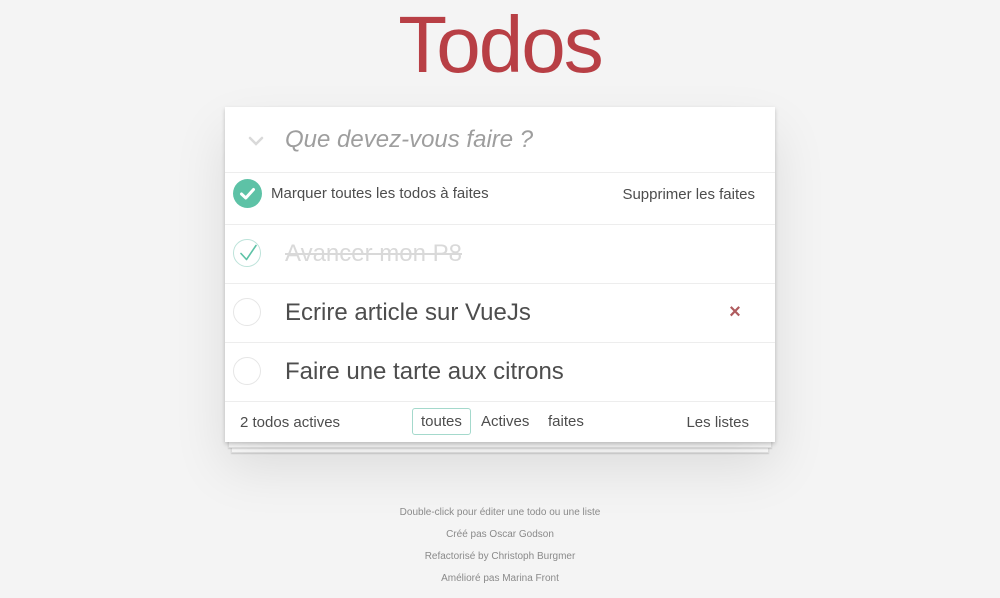 The image size is (1000, 598). Describe the element at coordinates (424, 372) in the screenshot. I see `todo-title: Faire une tarte aux citrons` at that location.